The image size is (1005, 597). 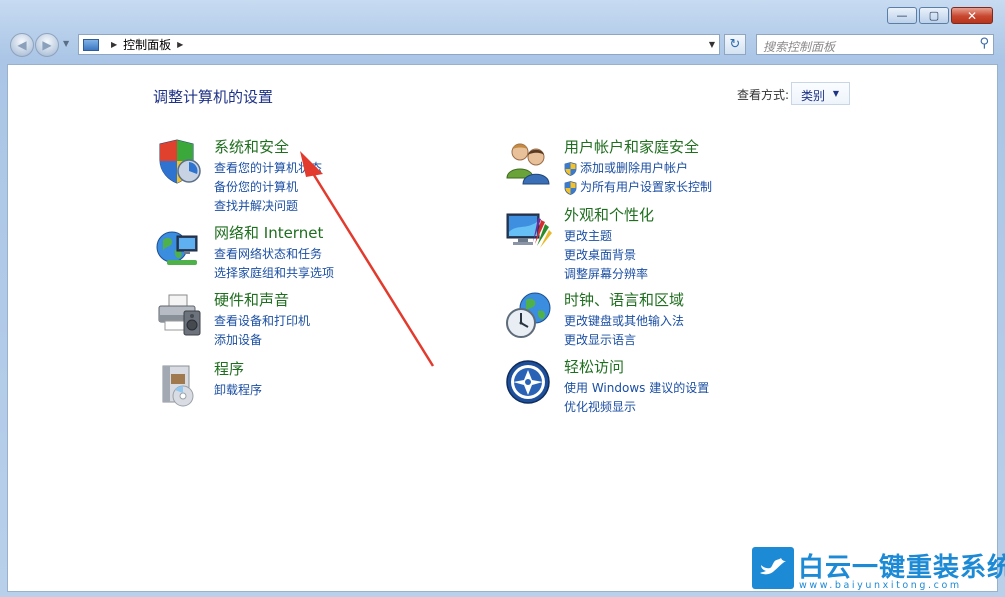 What do you see at coordinates (268, 206) in the screenshot?
I see `link-troubleshoot: 查找并解决问题` at bounding box center [268, 206].